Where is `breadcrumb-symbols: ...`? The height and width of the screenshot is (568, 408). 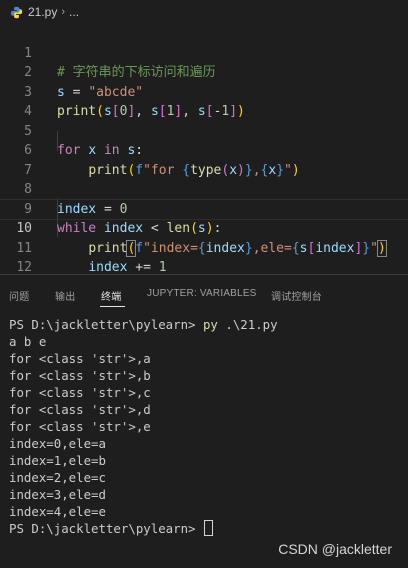 breadcrumb-symbols: ... is located at coordinates (74, 12).